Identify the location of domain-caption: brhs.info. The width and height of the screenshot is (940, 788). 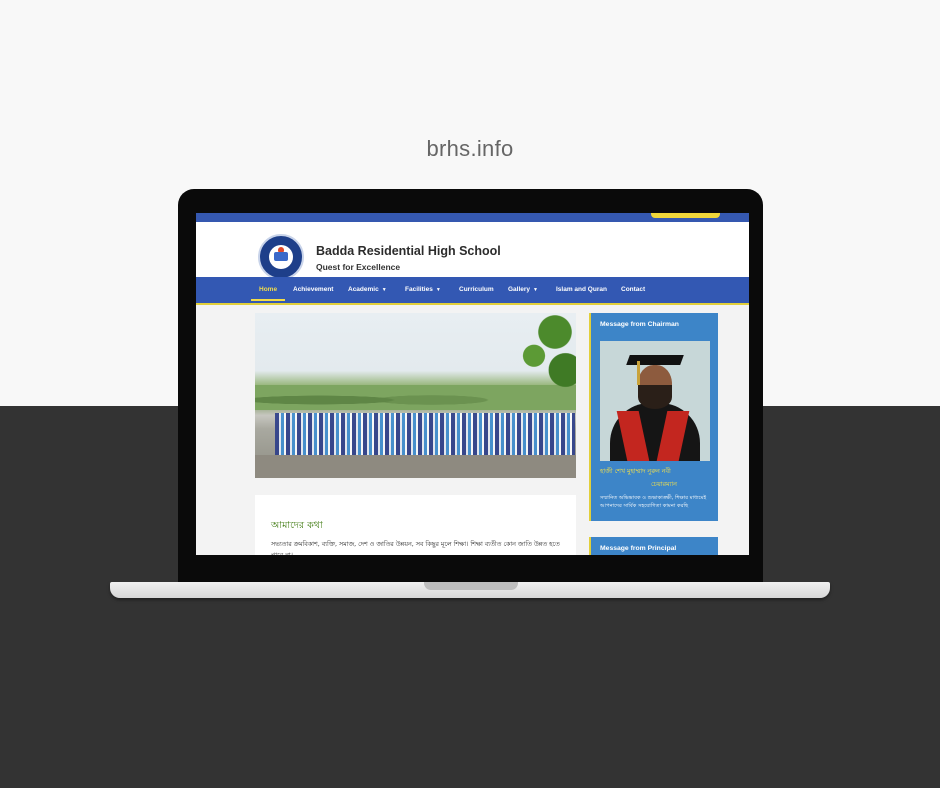
(470, 148).